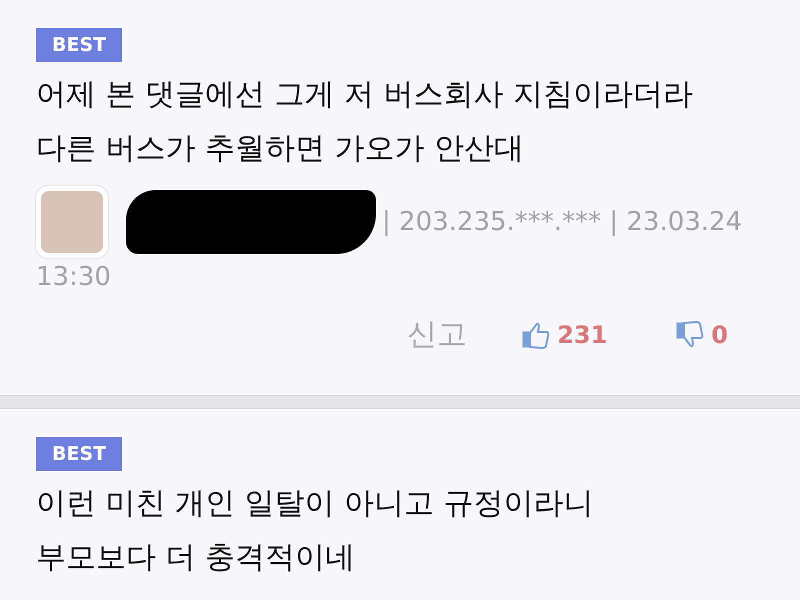 The height and width of the screenshot is (600, 800). Describe the element at coordinates (690, 335) in the screenshot. I see `thumbs-down-icon` at that location.